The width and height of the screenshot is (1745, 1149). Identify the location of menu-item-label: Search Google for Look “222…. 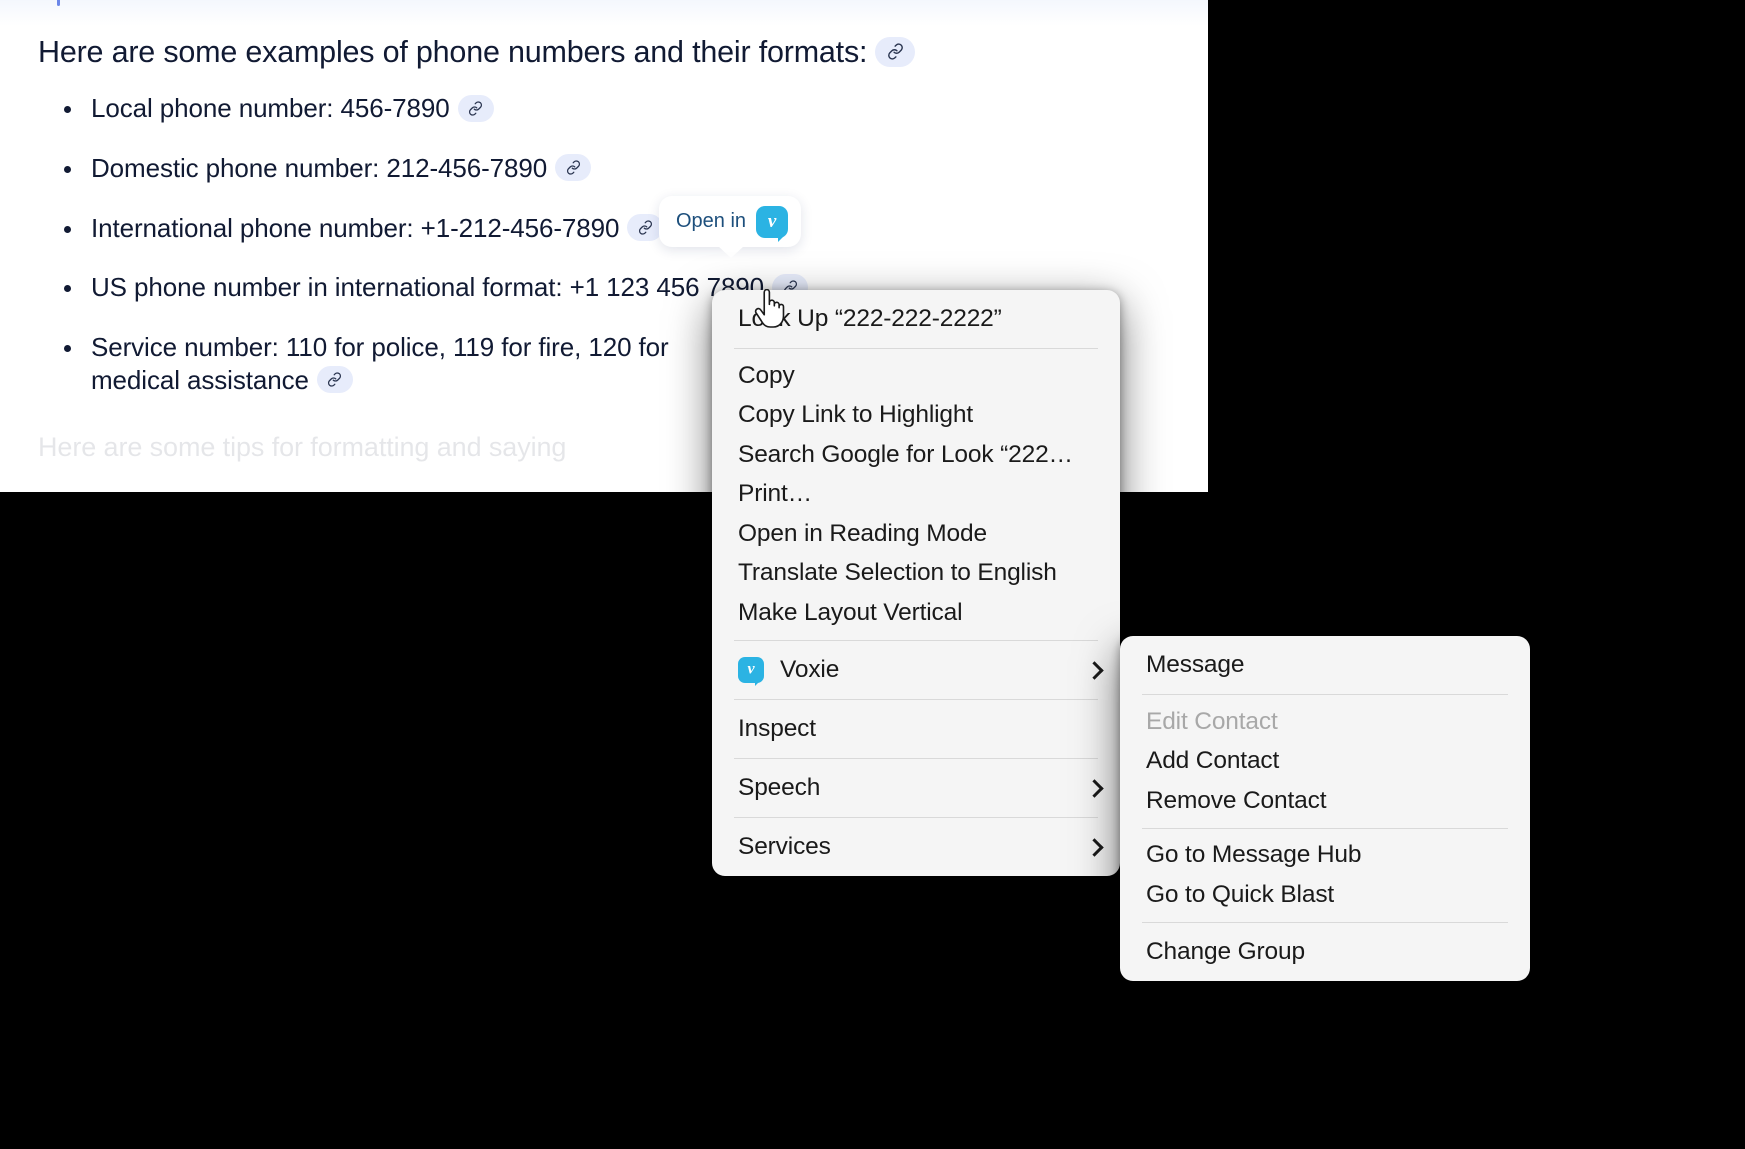
(905, 454).